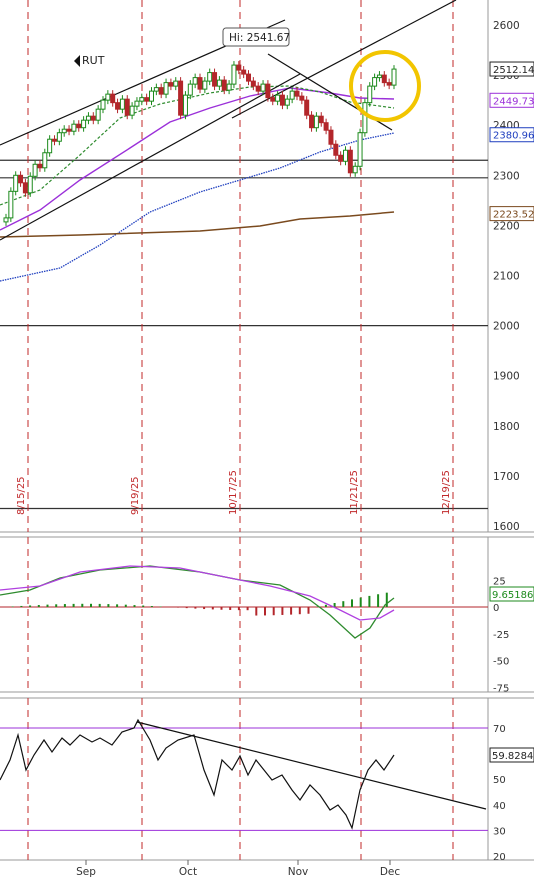  What do you see at coordinates (501, 662) in the screenshot?
I see `macd-tick-label: -50` at bounding box center [501, 662].